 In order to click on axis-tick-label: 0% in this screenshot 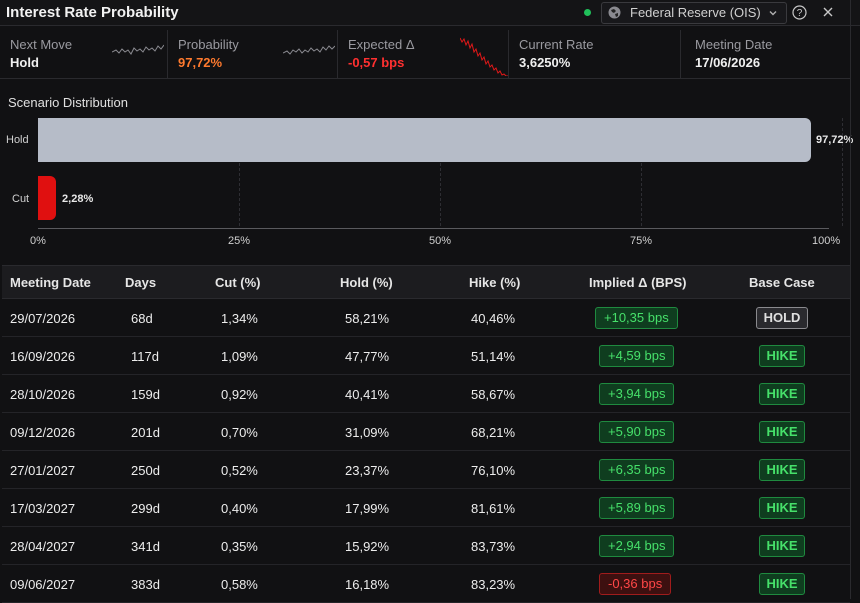, I will do `click(38, 241)`.